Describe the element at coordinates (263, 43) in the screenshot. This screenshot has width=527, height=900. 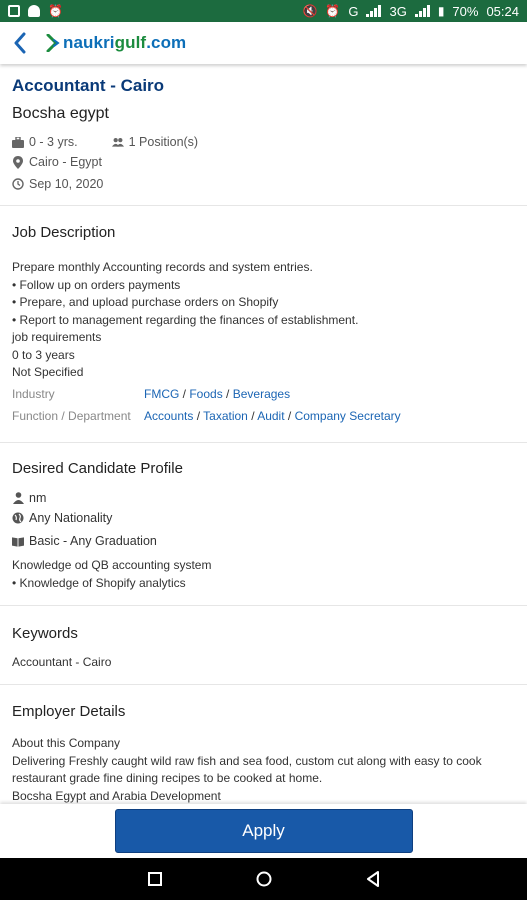
I see `app-bar: naukrigulf.com` at that location.